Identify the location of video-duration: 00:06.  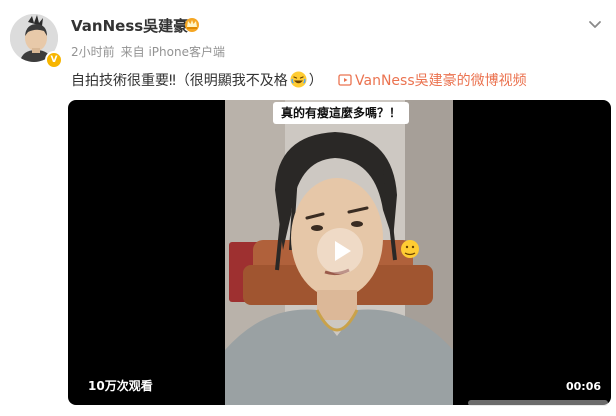
(584, 386).